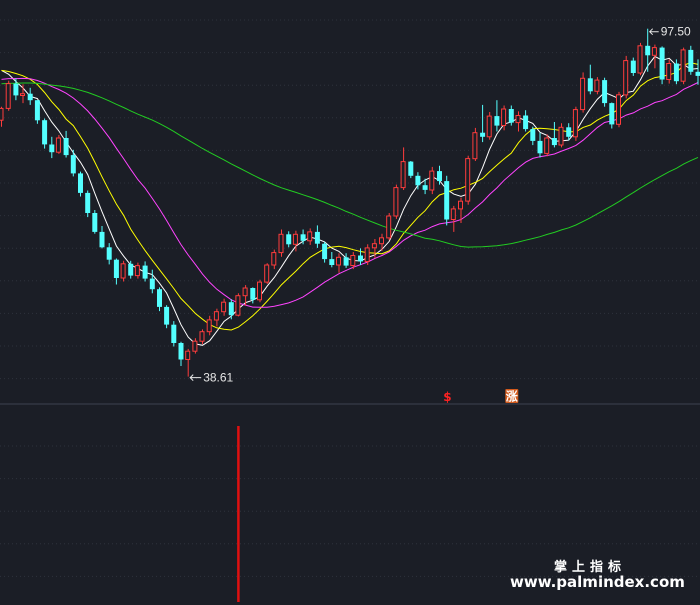 The height and width of the screenshot is (605, 700). Describe the element at coordinates (676, 32) in the screenshot. I see `high-price-label: 97.50` at that location.